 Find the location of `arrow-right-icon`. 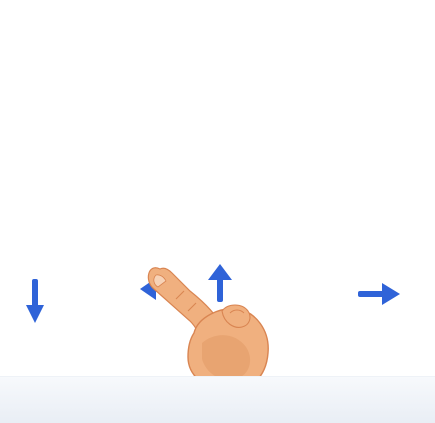

arrow-right-icon is located at coordinates (379, 294).